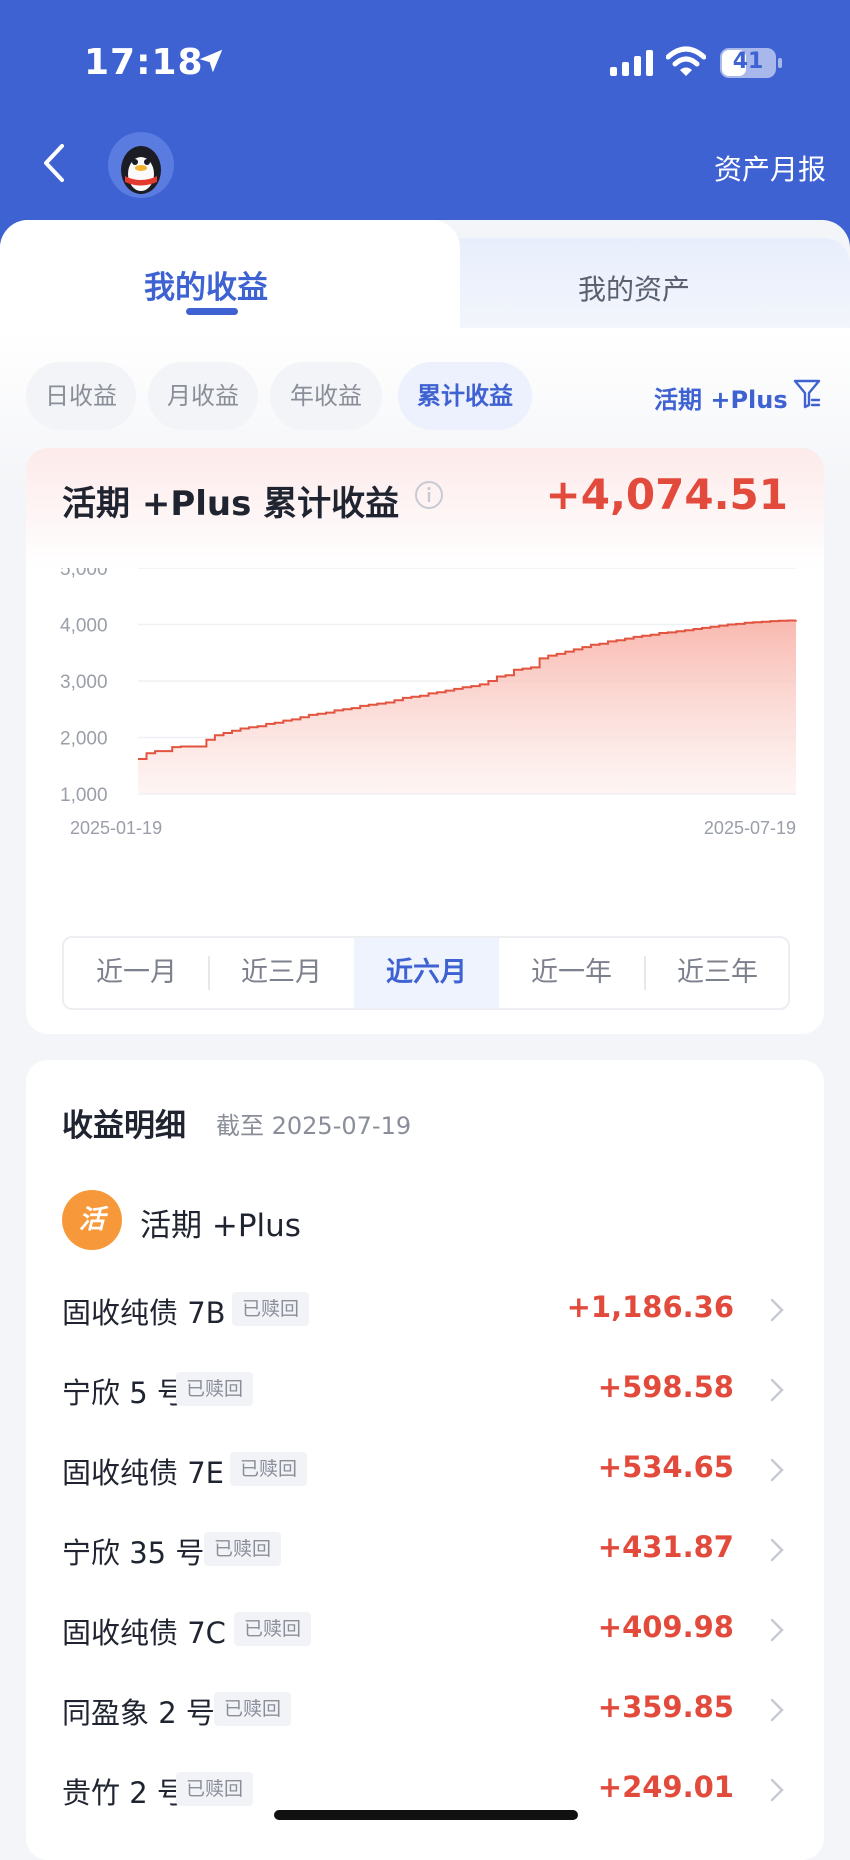  I want to click on chip-cumulative: 累计收益, so click(465, 396).